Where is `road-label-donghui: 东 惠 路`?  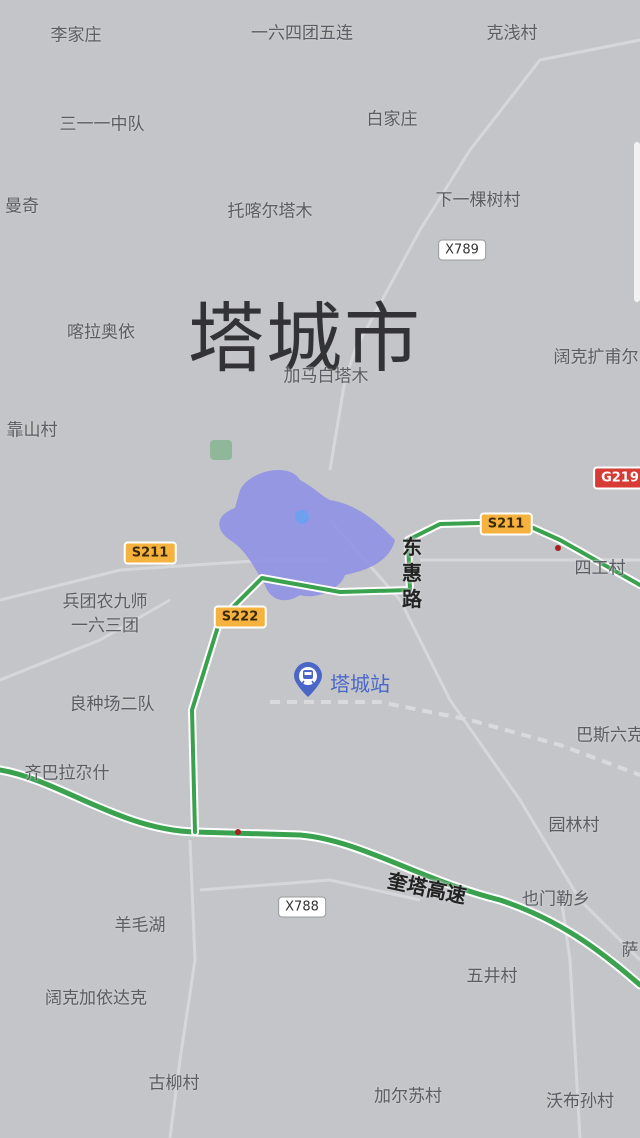
road-label-donghui: 东 惠 路 is located at coordinates (412, 573).